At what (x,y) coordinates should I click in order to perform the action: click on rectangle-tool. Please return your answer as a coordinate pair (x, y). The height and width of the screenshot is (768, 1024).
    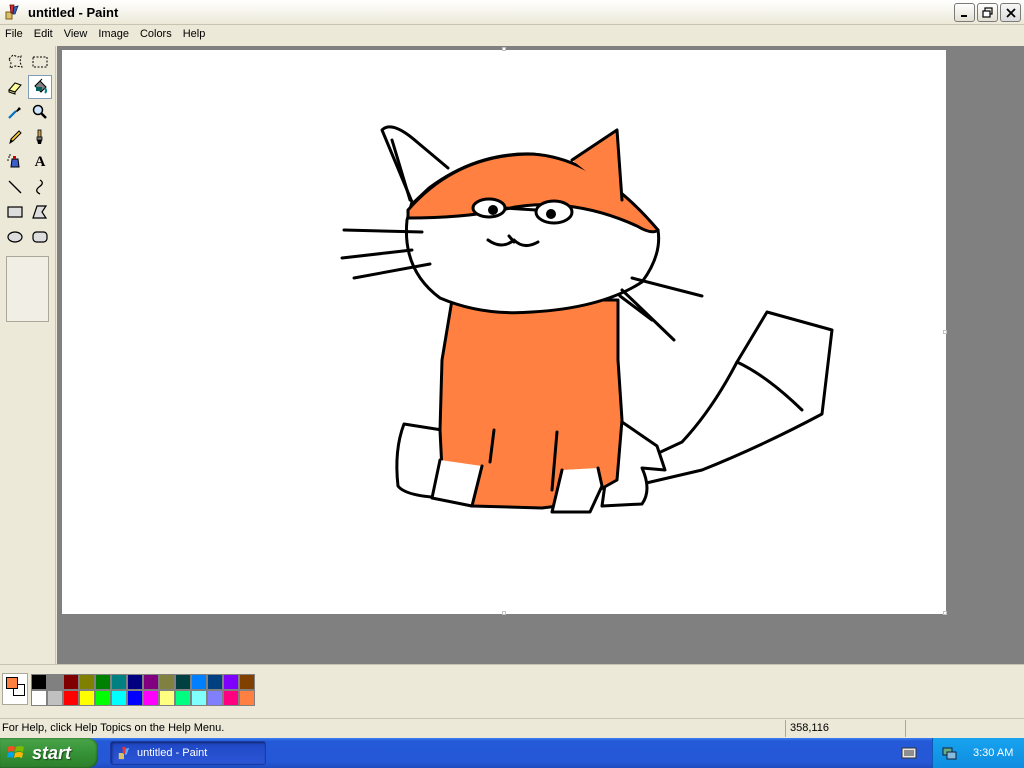
    Looking at the image, I should click on (15, 212).